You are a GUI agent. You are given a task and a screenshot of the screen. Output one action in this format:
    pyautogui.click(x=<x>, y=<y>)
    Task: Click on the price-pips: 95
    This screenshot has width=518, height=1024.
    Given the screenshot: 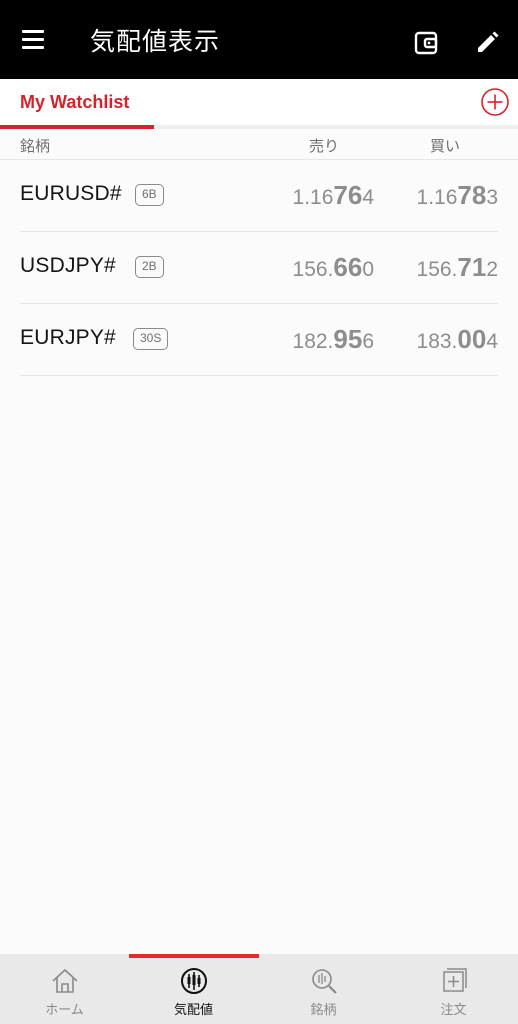 What is the action you would take?
    pyautogui.click(x=348, y=339)
    